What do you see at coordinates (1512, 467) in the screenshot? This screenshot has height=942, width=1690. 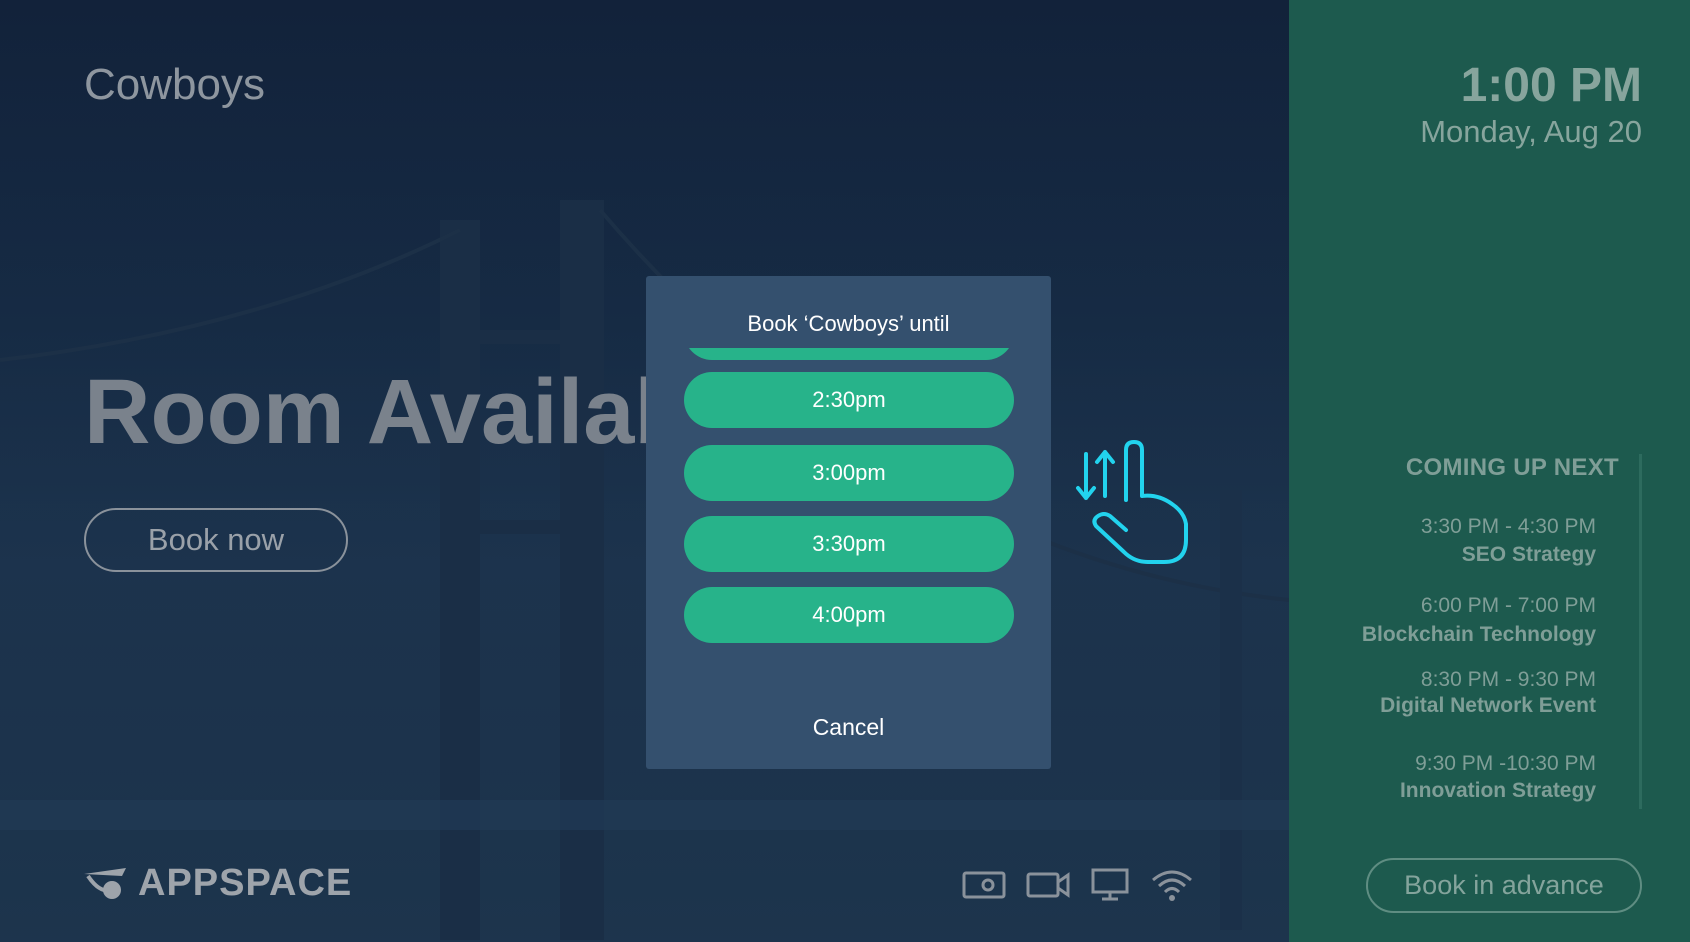 I see `coming-up-heading: COMING UP NEXT` at bounding box center [1512, 467].